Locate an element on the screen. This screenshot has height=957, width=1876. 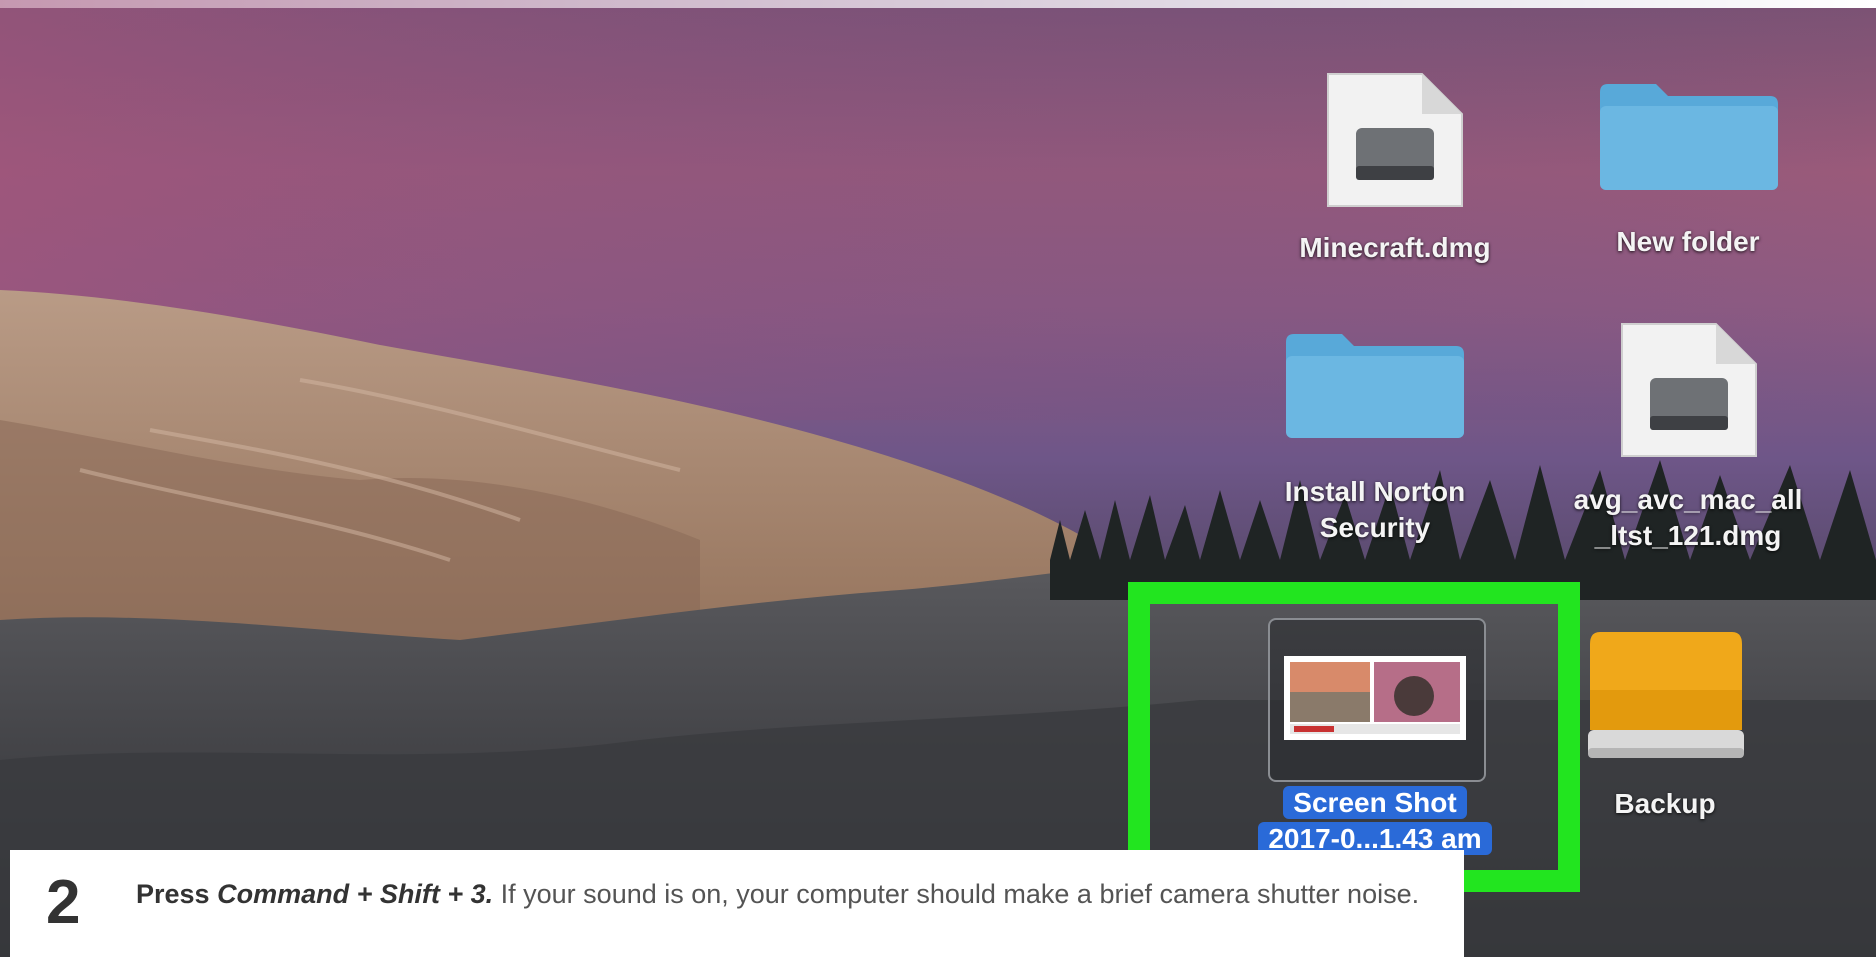
external-drive-icon is located at coordinates (1666, 696).